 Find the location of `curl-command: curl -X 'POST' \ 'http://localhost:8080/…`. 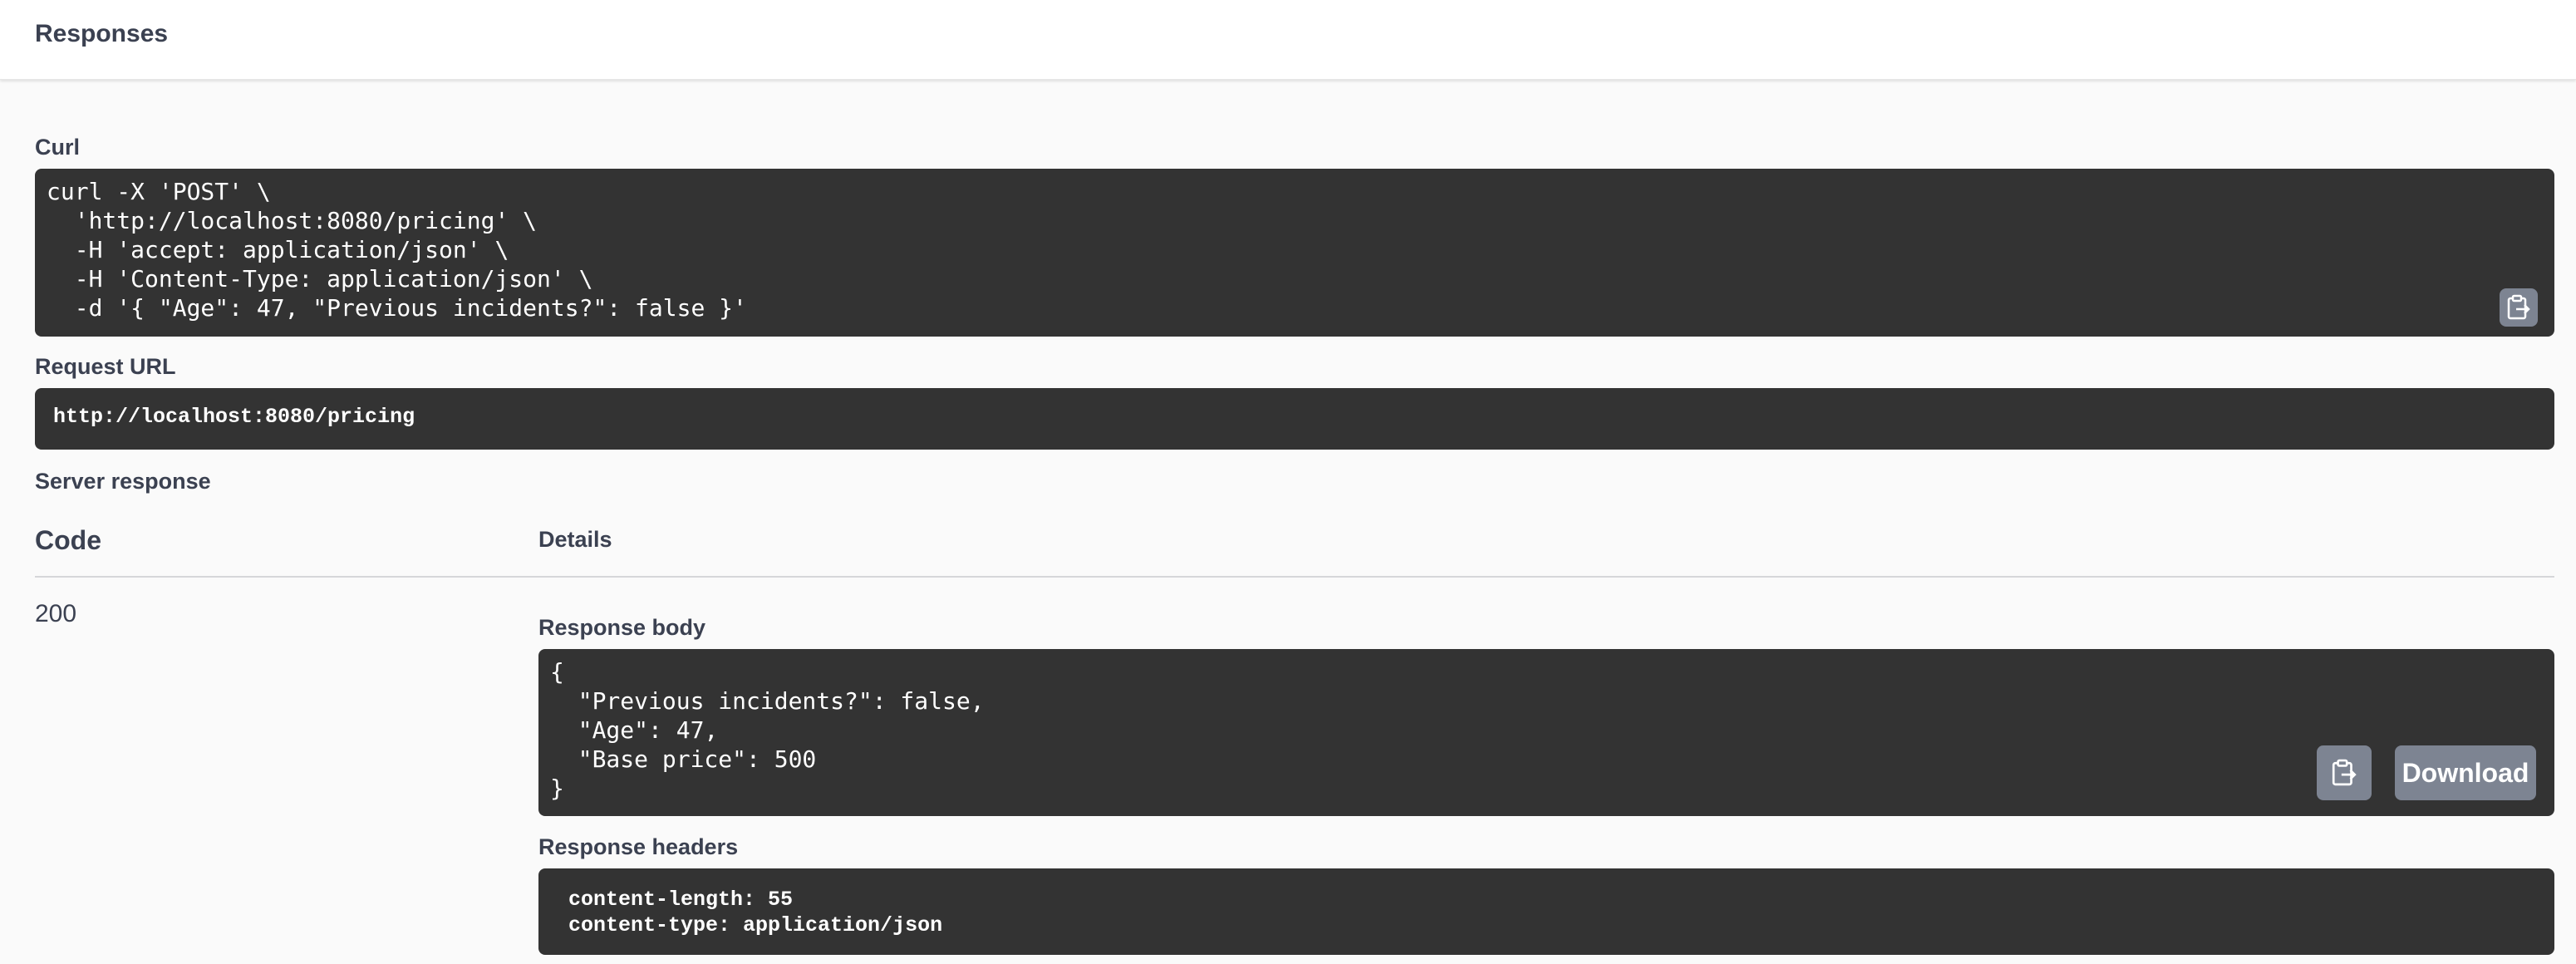

curl-command: curl -X 'POST' \ 'http://localhost:8080/… is located at coordinates (397, 249).